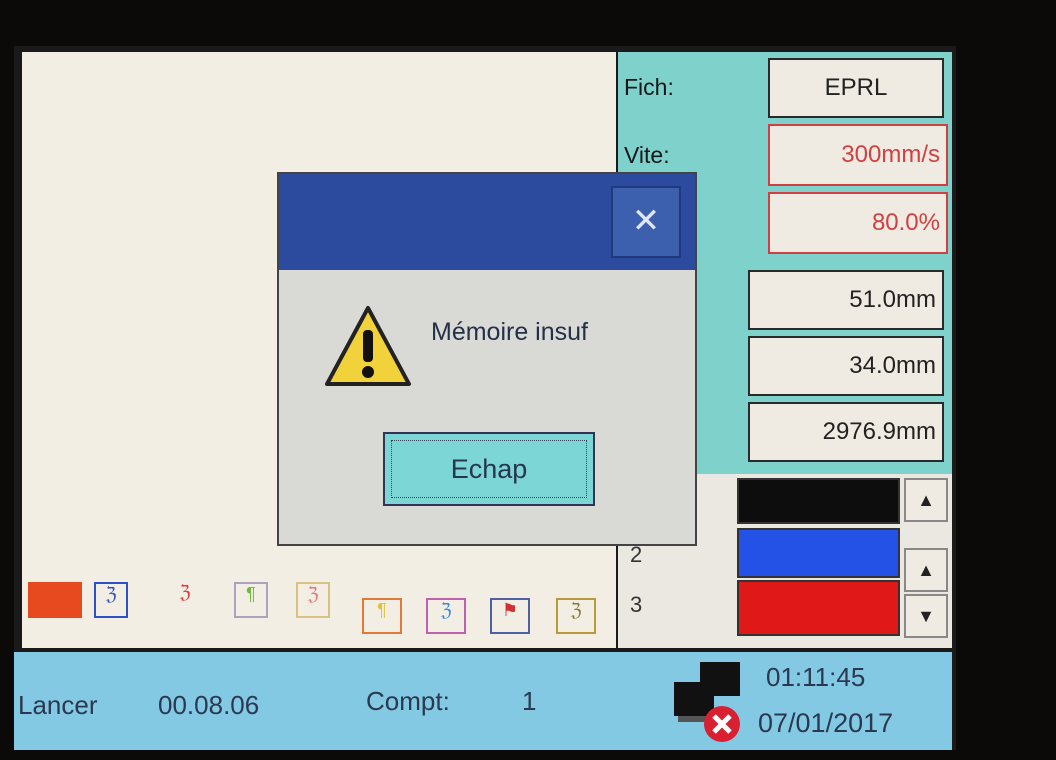 Image resolution: width=1056 pixels, height=760 pixels. Describe the element at coordinates (846, 432) in the screenshot. I see `length-field: 2976.9mm` at that location.